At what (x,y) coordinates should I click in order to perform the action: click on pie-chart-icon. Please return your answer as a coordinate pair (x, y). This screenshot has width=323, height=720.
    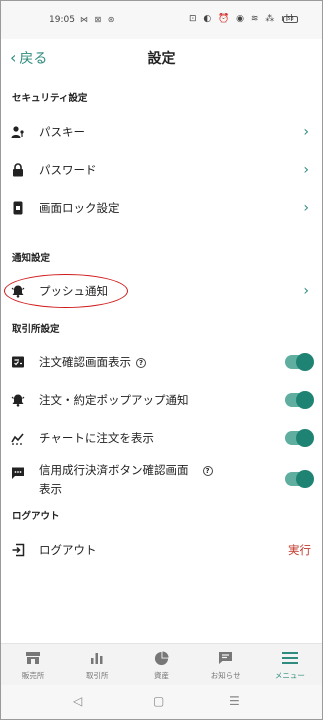
    Looking at the image, I should click on (161, 658).